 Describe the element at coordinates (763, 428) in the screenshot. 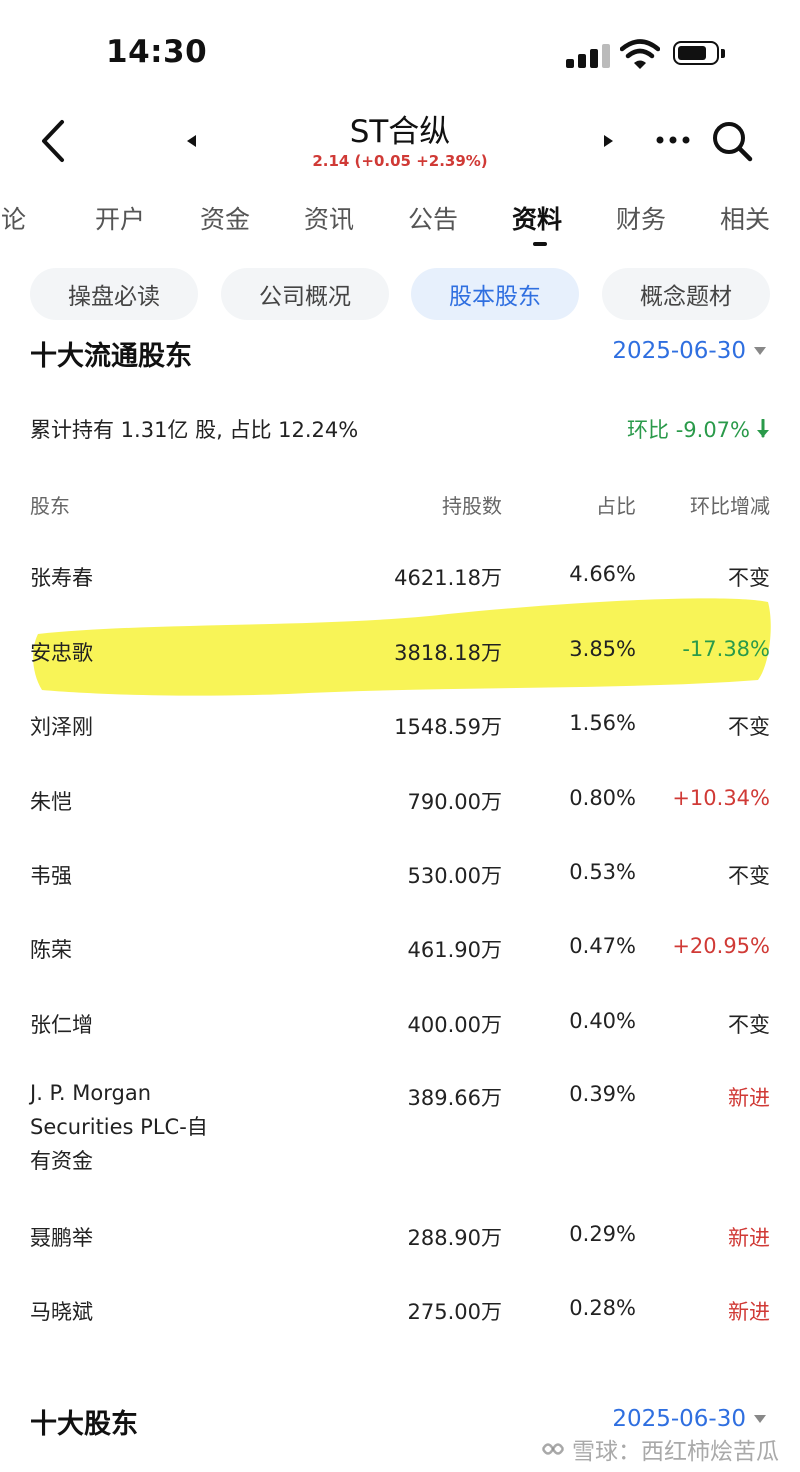

I see `down-arrow-icon` at that location.